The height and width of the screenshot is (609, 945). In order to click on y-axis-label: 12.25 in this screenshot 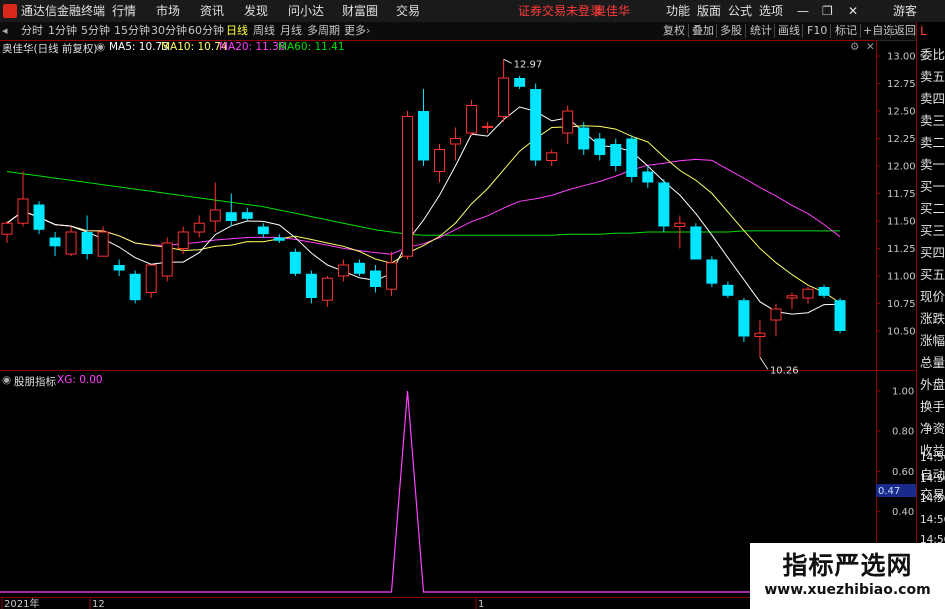, I will do `click(901, 139)`.